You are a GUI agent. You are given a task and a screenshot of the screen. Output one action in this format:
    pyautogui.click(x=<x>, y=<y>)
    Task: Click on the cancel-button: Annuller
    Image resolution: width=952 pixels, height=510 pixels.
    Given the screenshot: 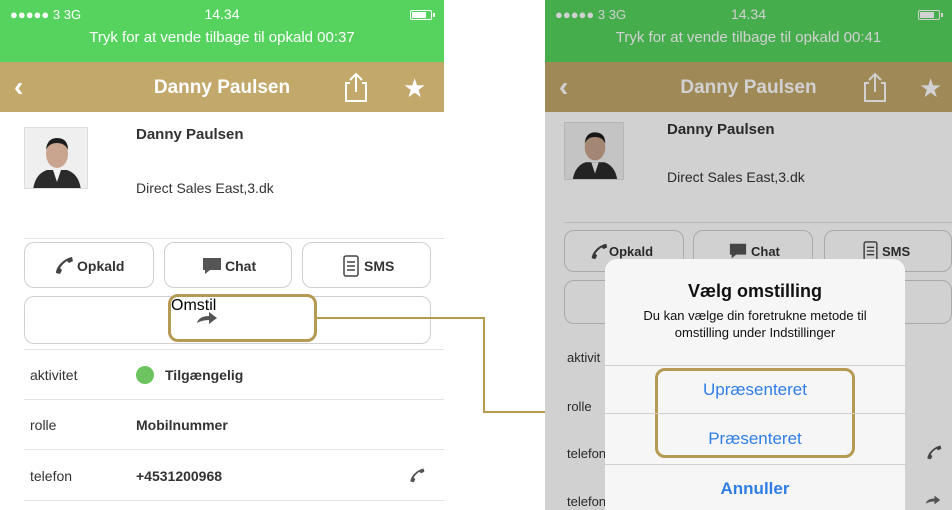 What is the action you would take?
    pyautogui.click(x=755, y=489)
    